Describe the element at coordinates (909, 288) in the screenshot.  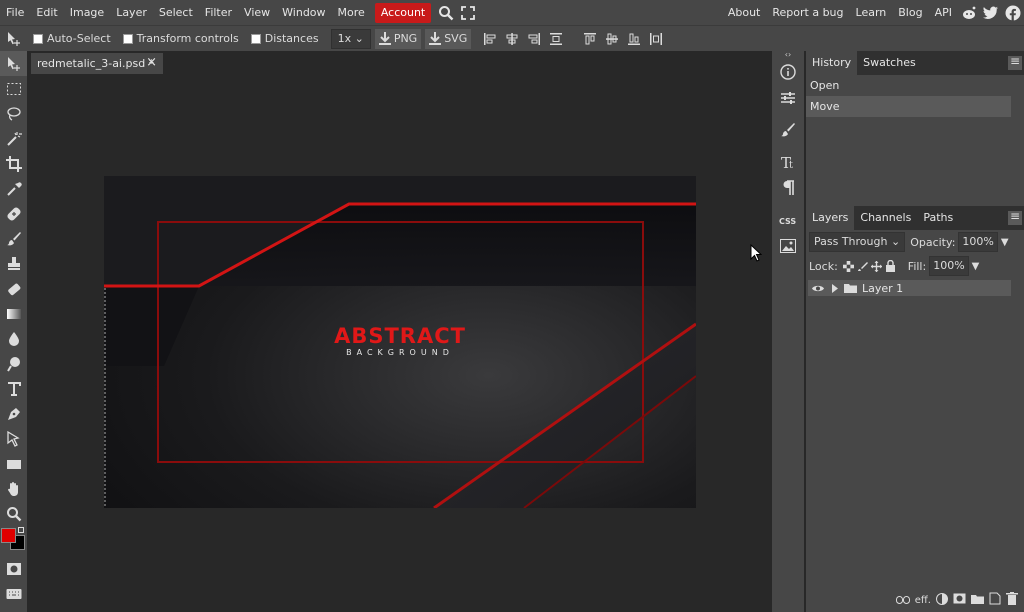
I see `layer-row: Layer 1` at that location.